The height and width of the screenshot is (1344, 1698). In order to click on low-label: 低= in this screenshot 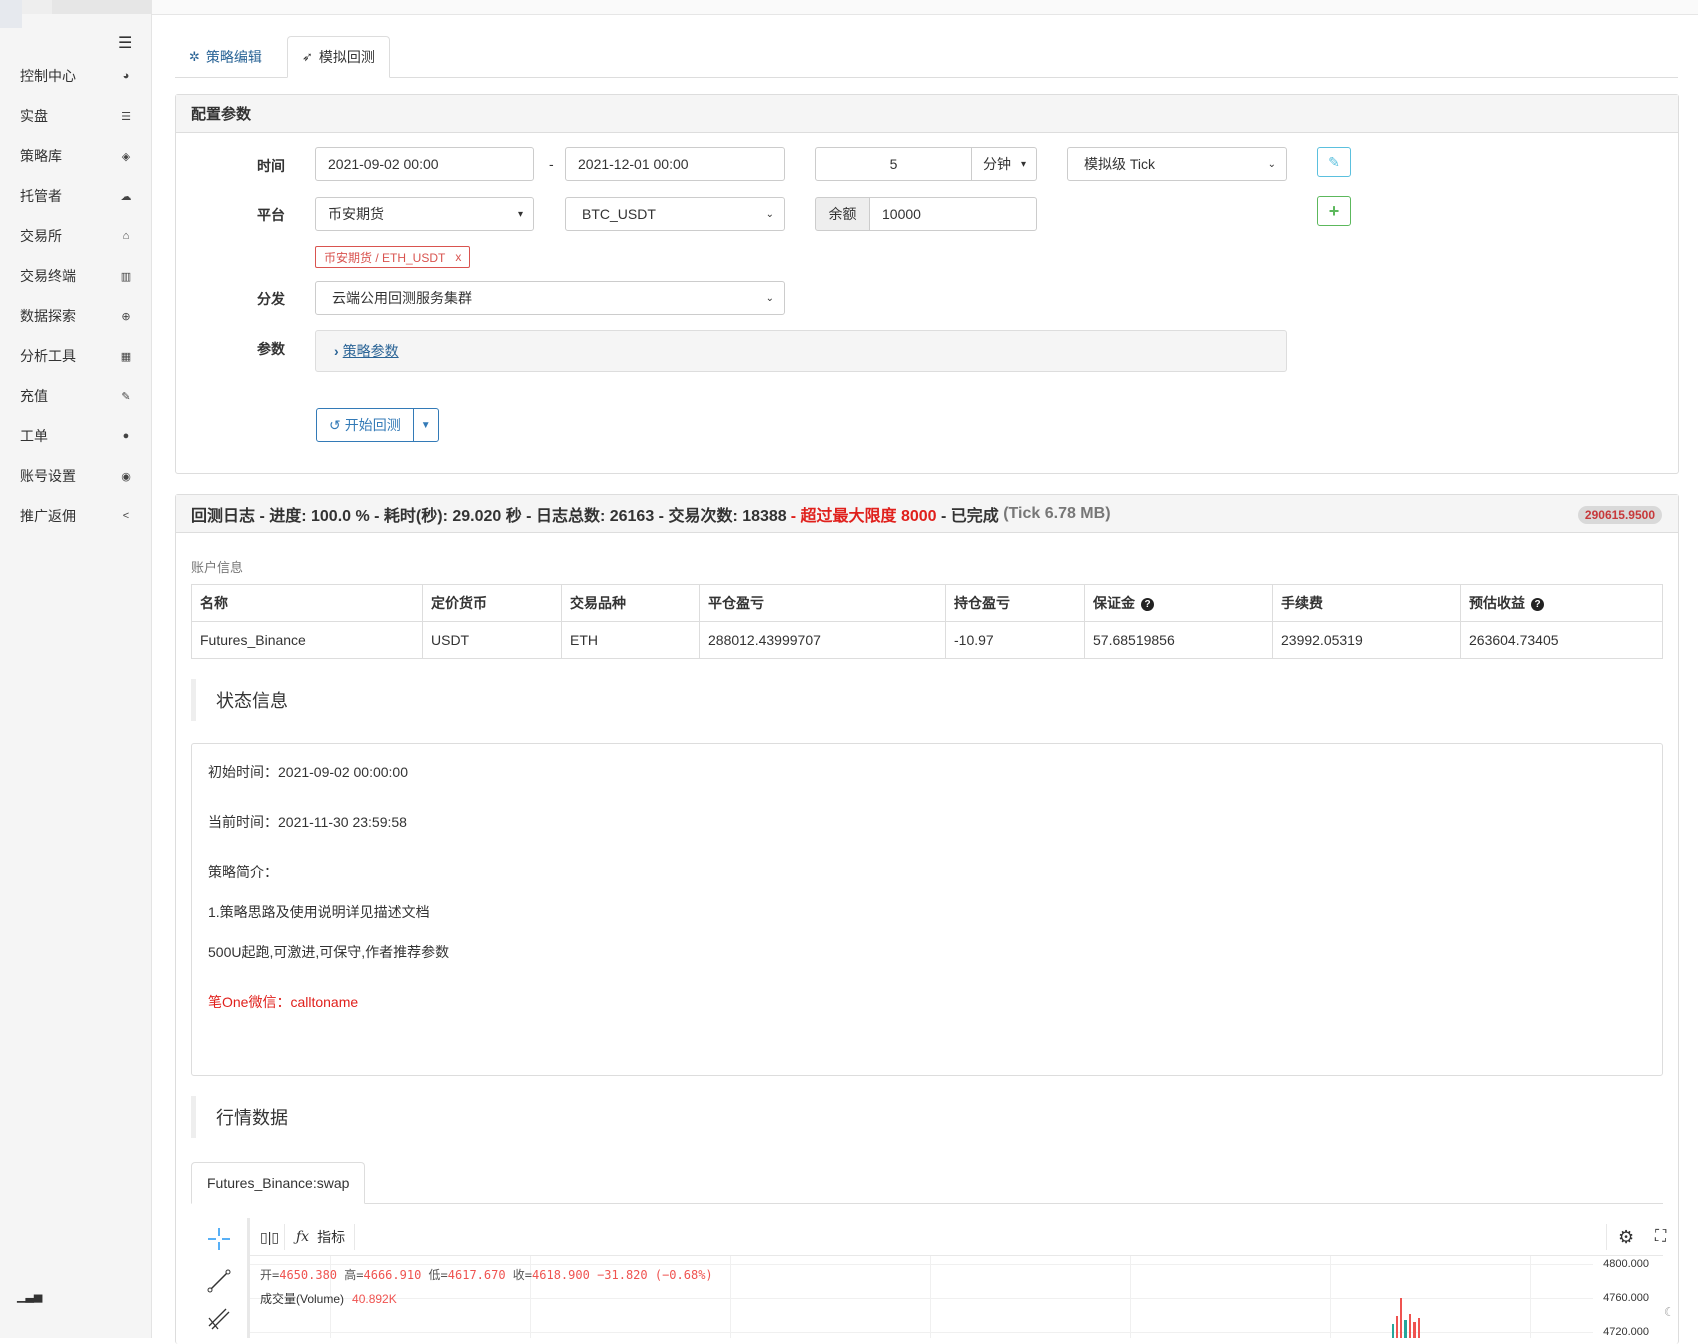, I will do `click(438, 1275)`.